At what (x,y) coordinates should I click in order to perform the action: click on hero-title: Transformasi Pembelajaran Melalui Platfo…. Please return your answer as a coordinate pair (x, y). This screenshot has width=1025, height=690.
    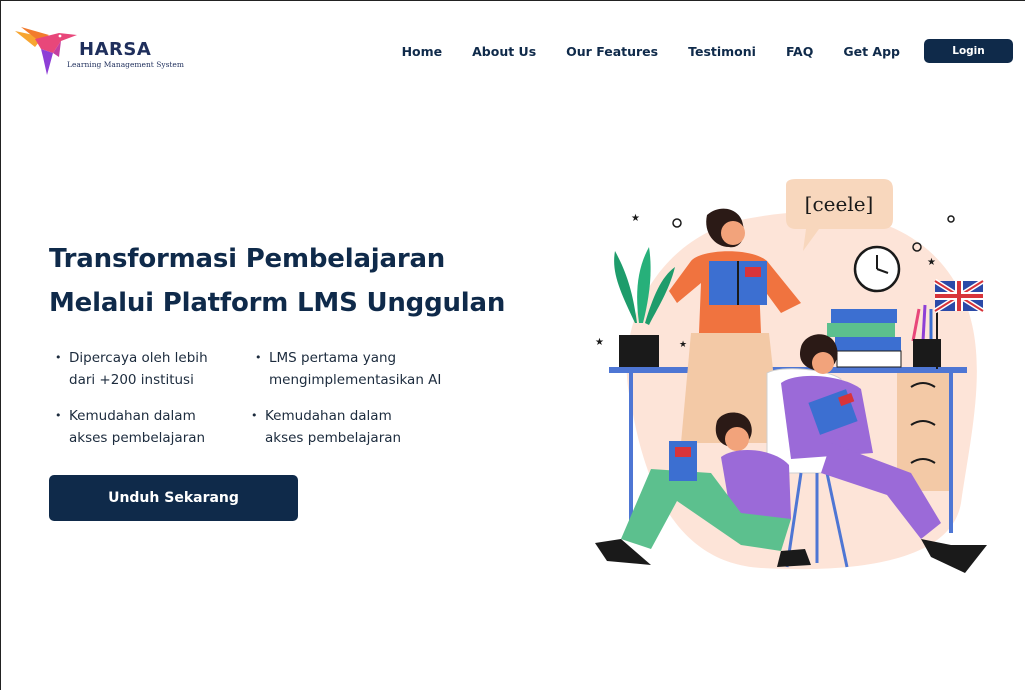
    Looking at the image, I should click on (277, 281).